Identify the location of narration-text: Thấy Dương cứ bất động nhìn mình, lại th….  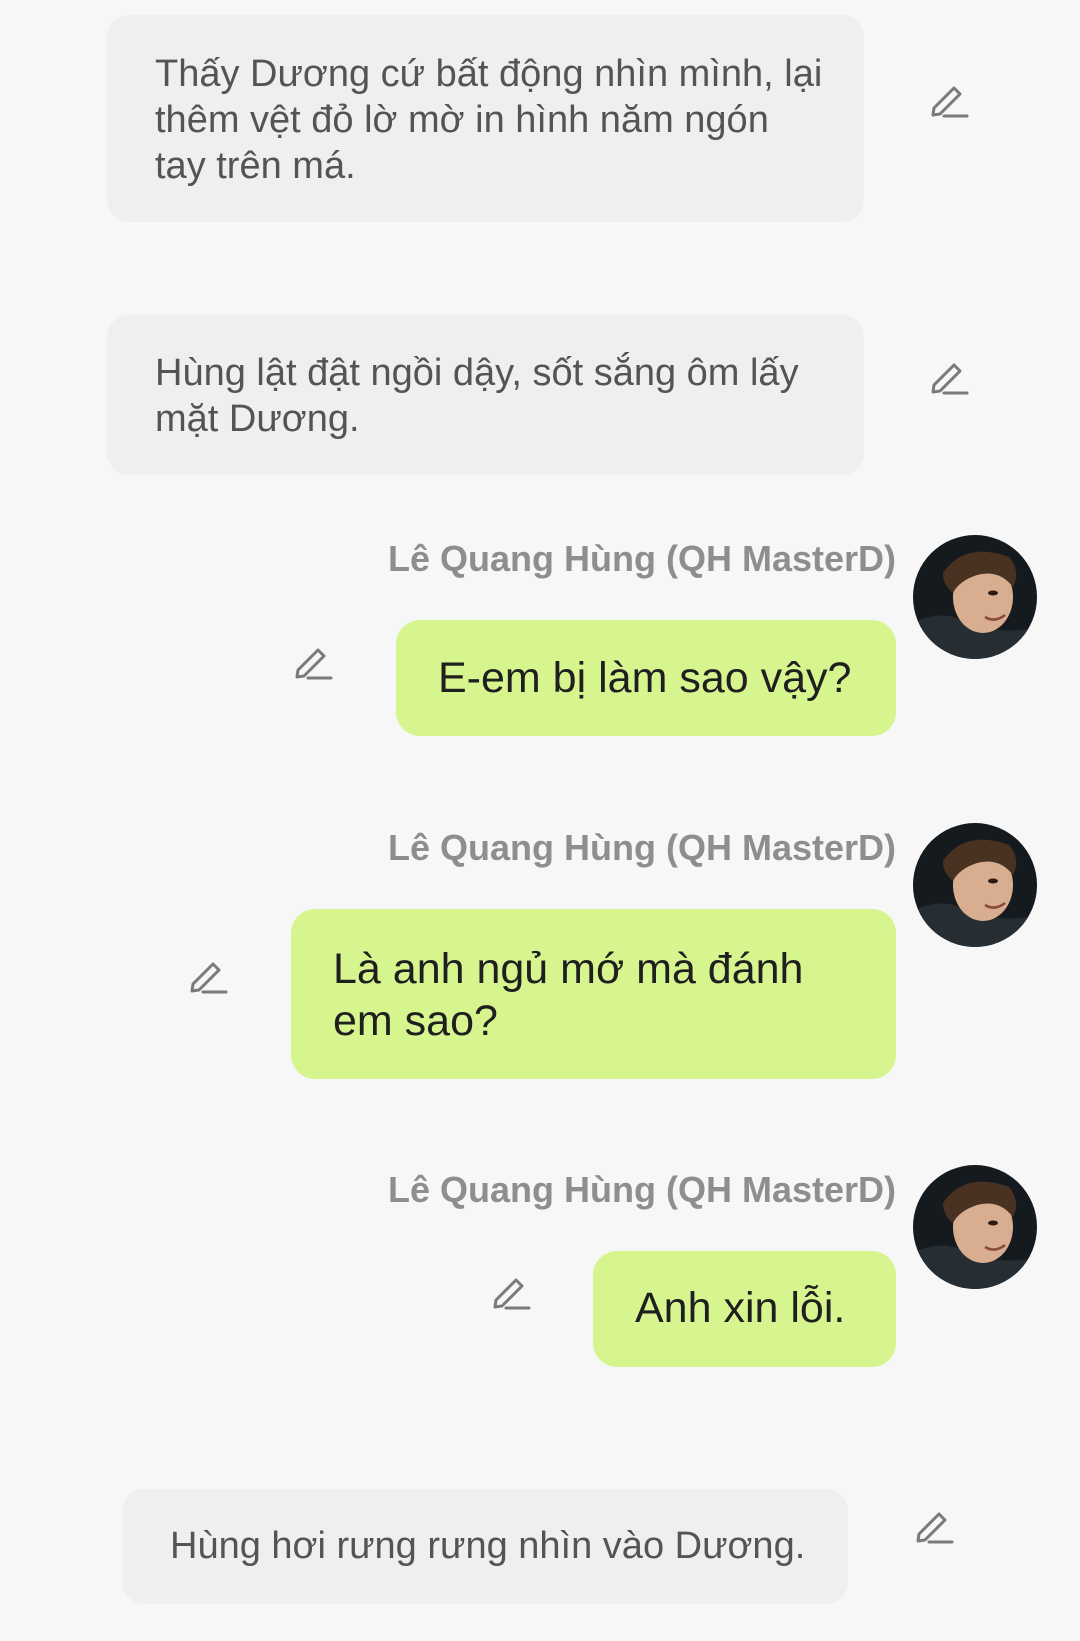
(489, 120).